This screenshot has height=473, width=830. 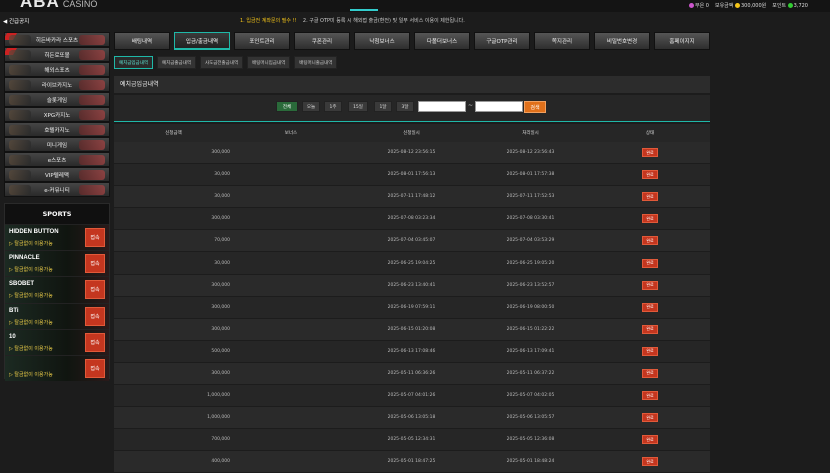 What do you see at coordinates (57, 159) in the screenshot?
I see `sidebar-item-8: e스포츠` at bounding box center [57, 159].